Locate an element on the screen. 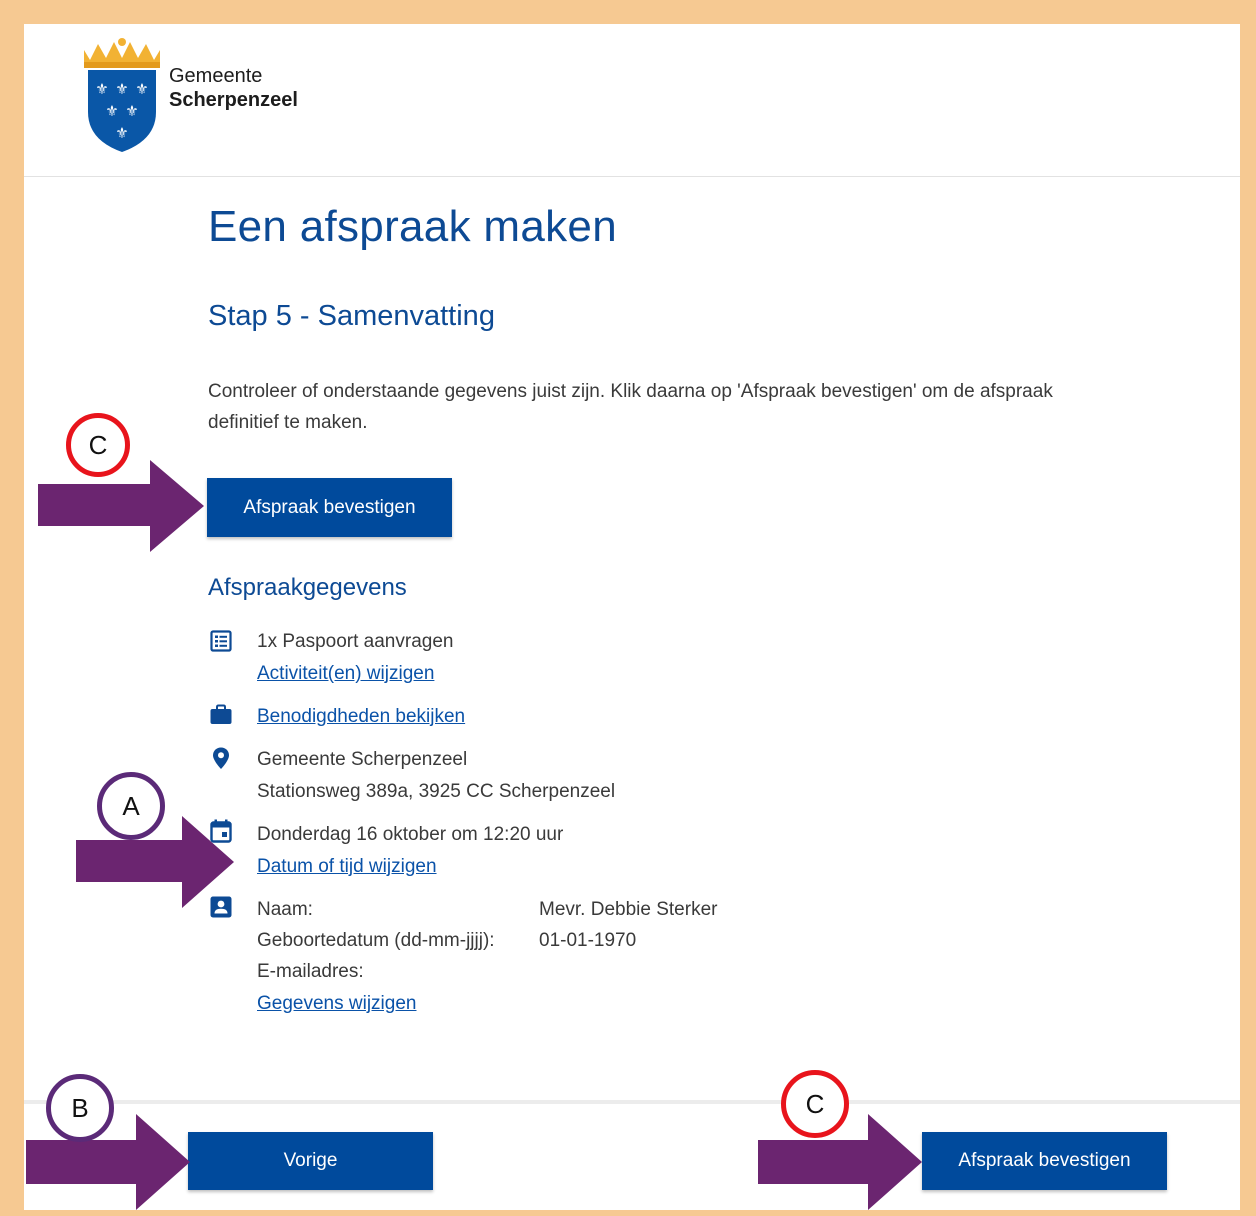 This screenshot has width=1256, height=1216. annotation-badge-b: B is located at coordinates (80, 1108).